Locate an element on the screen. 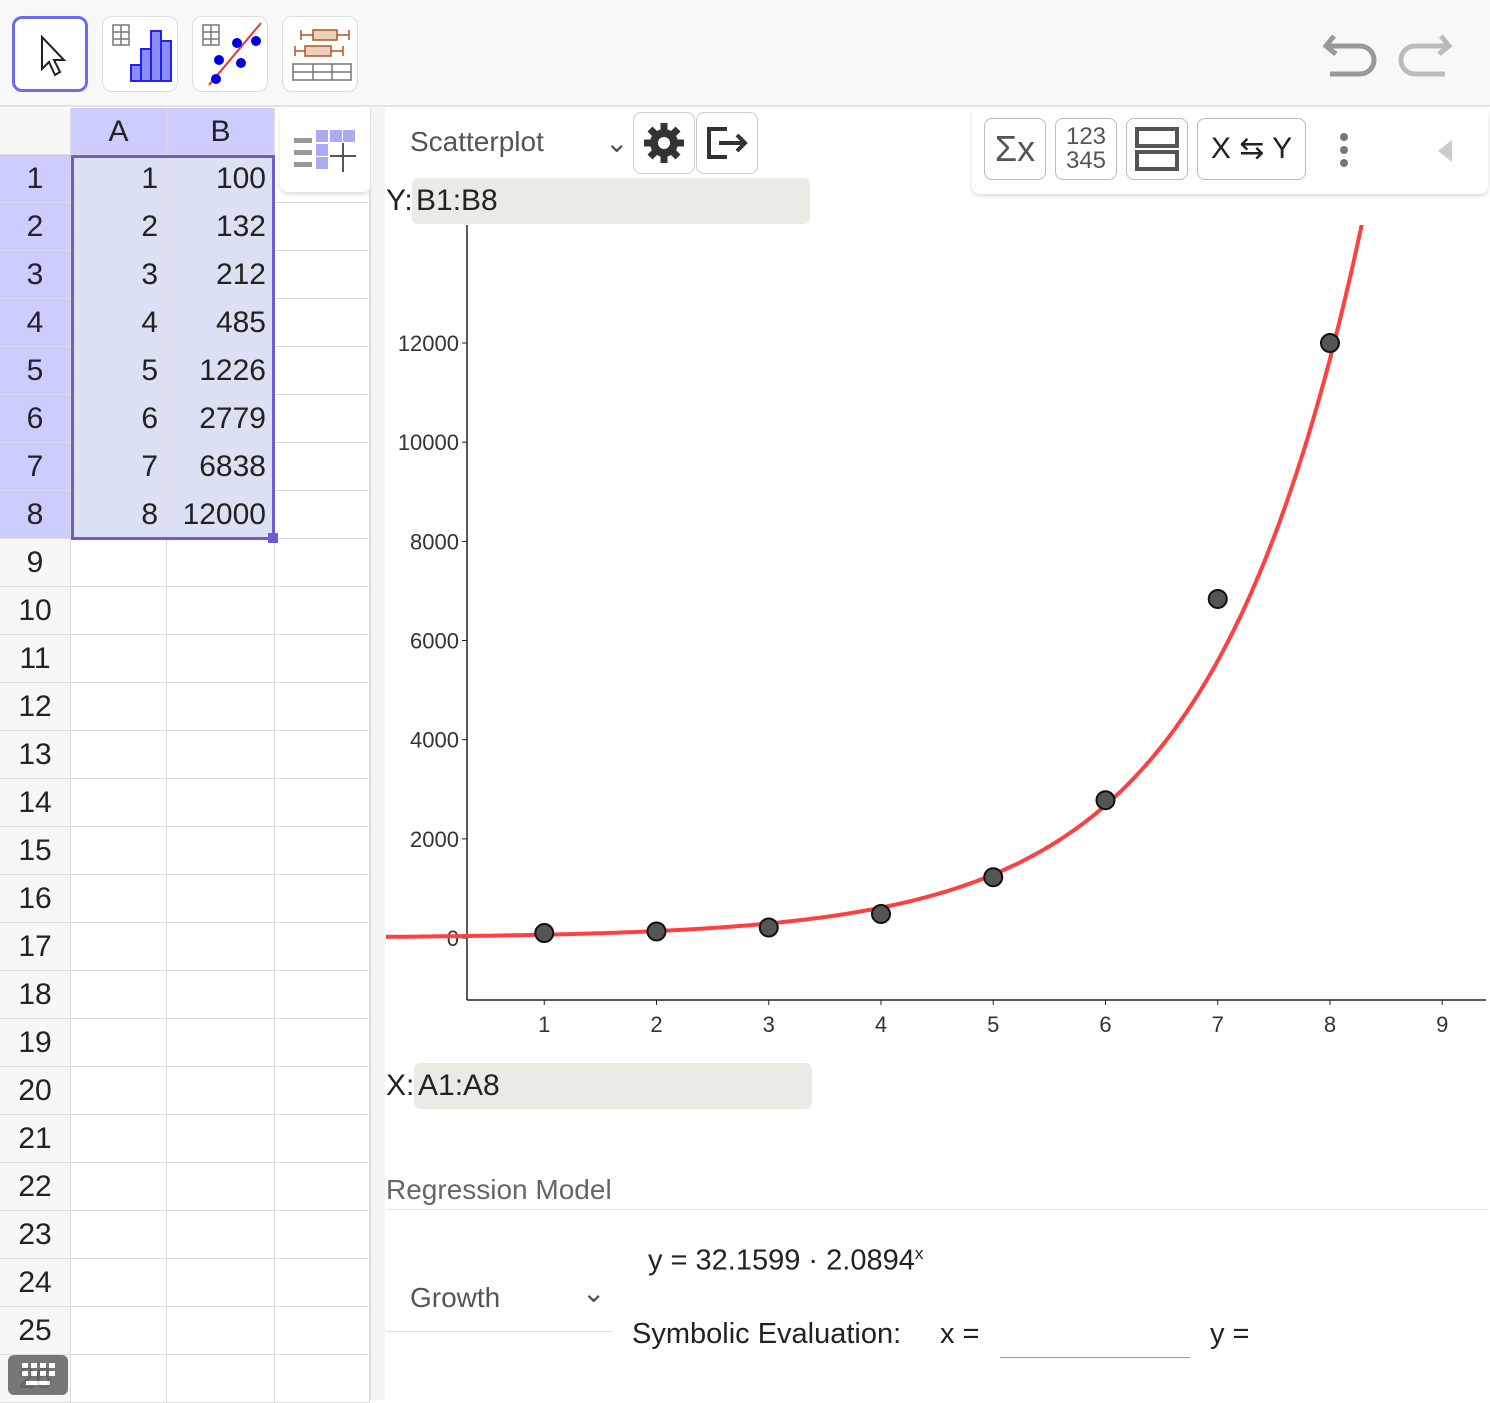 The height and width of the screenshot is (1403, 1490). cell-b12 is located at coordinates (221, 707).